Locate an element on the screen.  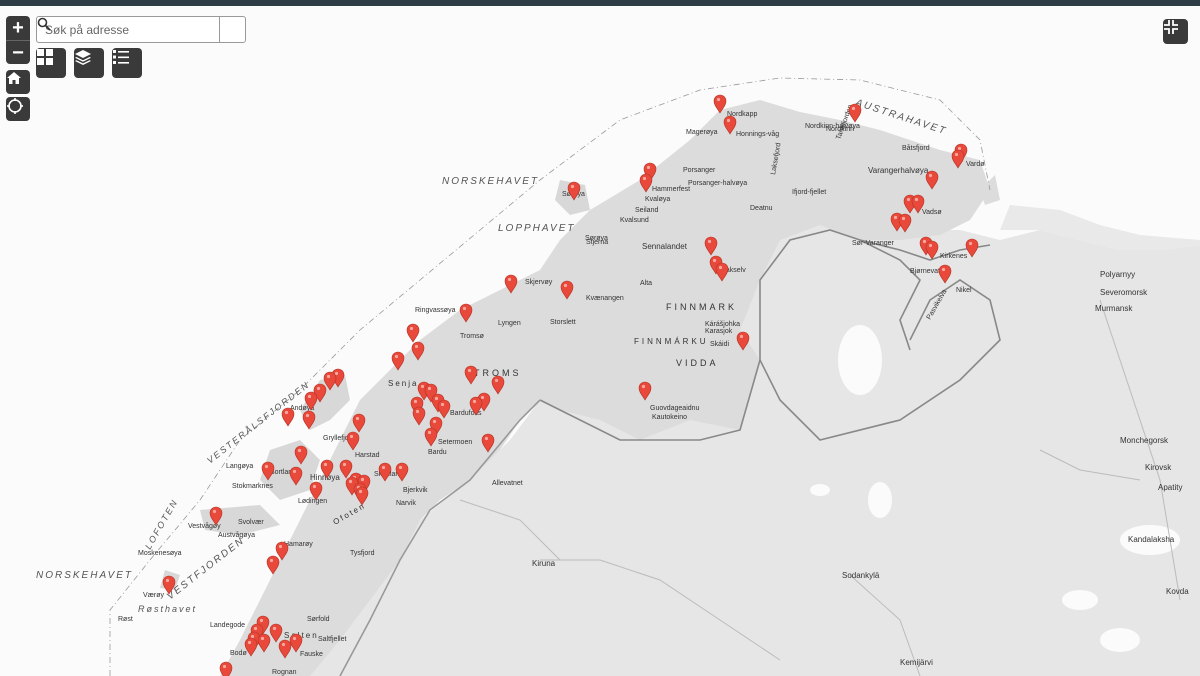
svg-text: Lyngen is located at coordinates (509, 323).